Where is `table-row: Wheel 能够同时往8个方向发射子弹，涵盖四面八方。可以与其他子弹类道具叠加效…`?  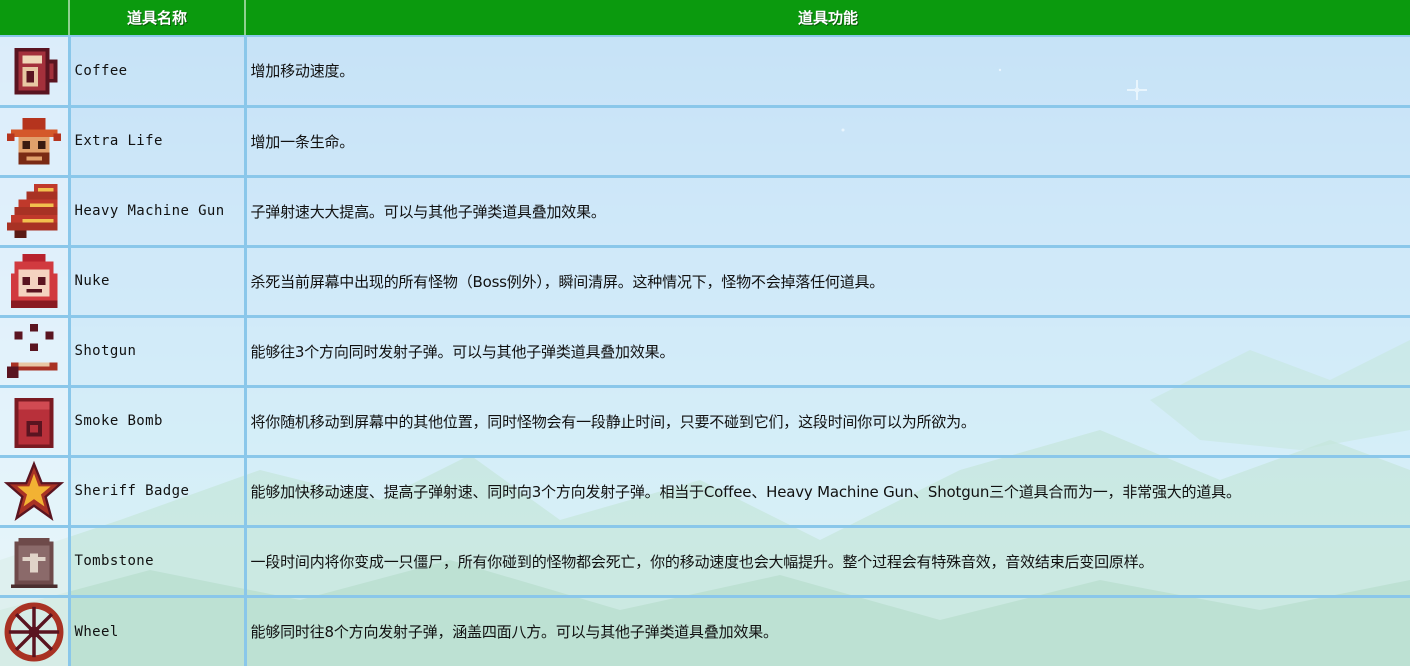 table-row: Wheel 能够同时往8个方向发射子弹，涵盖四面八方。可以与其他子弹类道具叠加效… is located at coordinates (705, 630).